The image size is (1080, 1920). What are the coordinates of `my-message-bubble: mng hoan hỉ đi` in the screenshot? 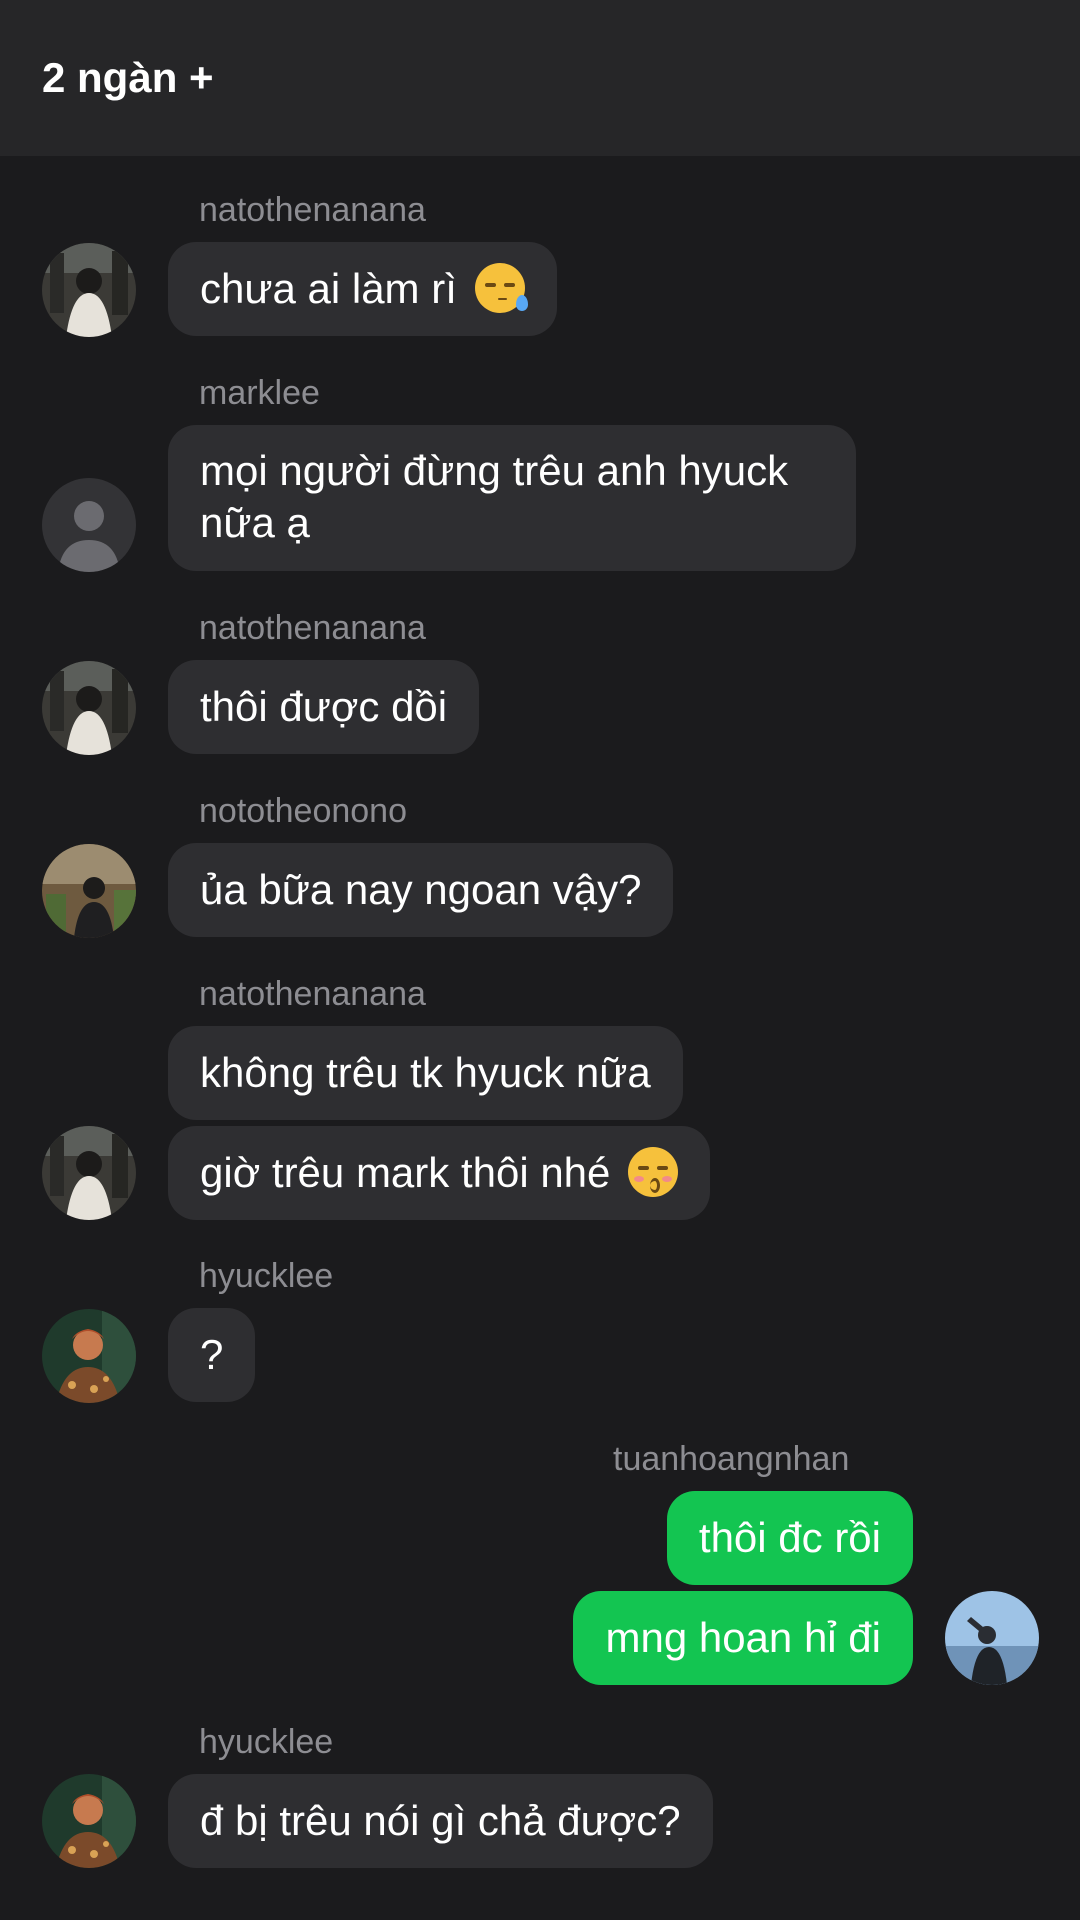 It's located at (743, 1638).